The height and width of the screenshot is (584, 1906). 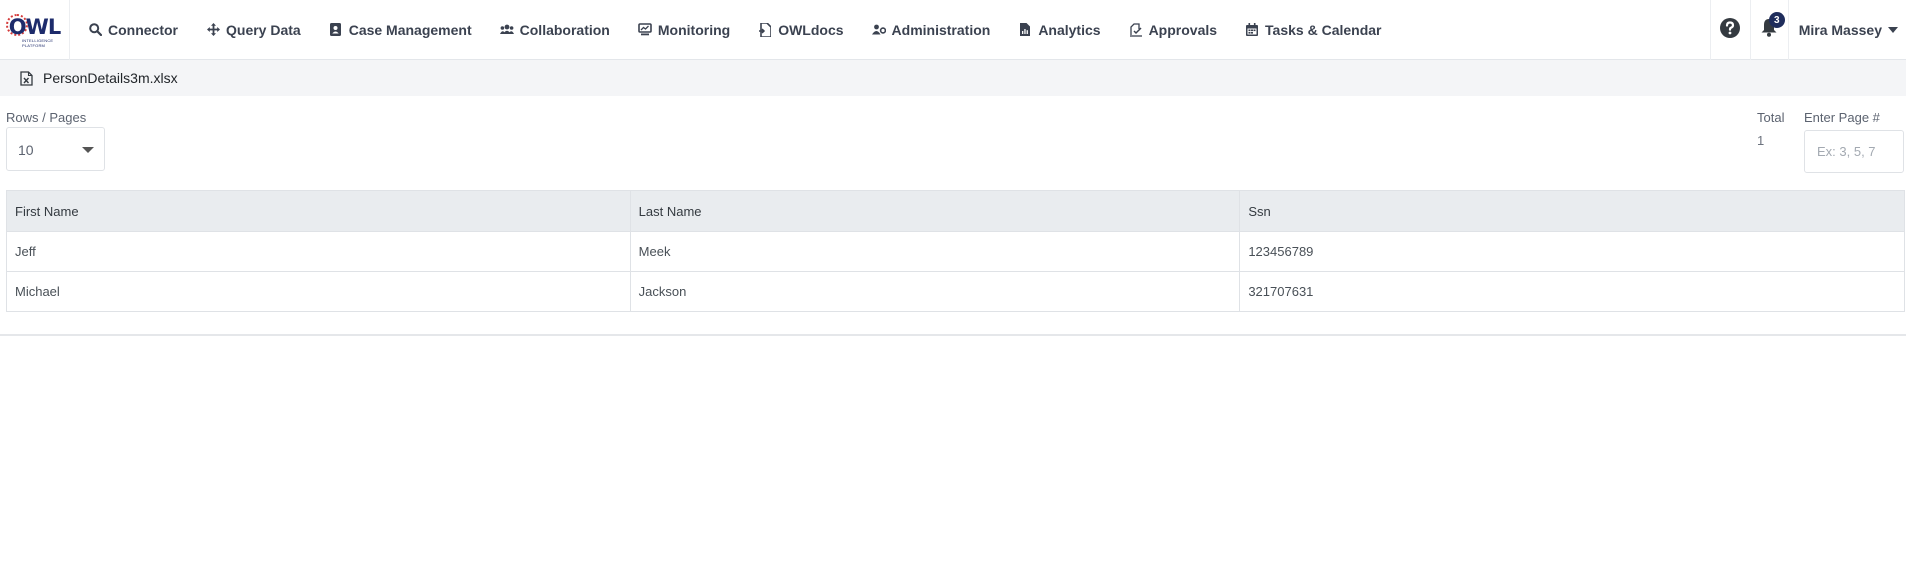 I want to click on nav-label: Analytics, so click(x=1069, y=29).